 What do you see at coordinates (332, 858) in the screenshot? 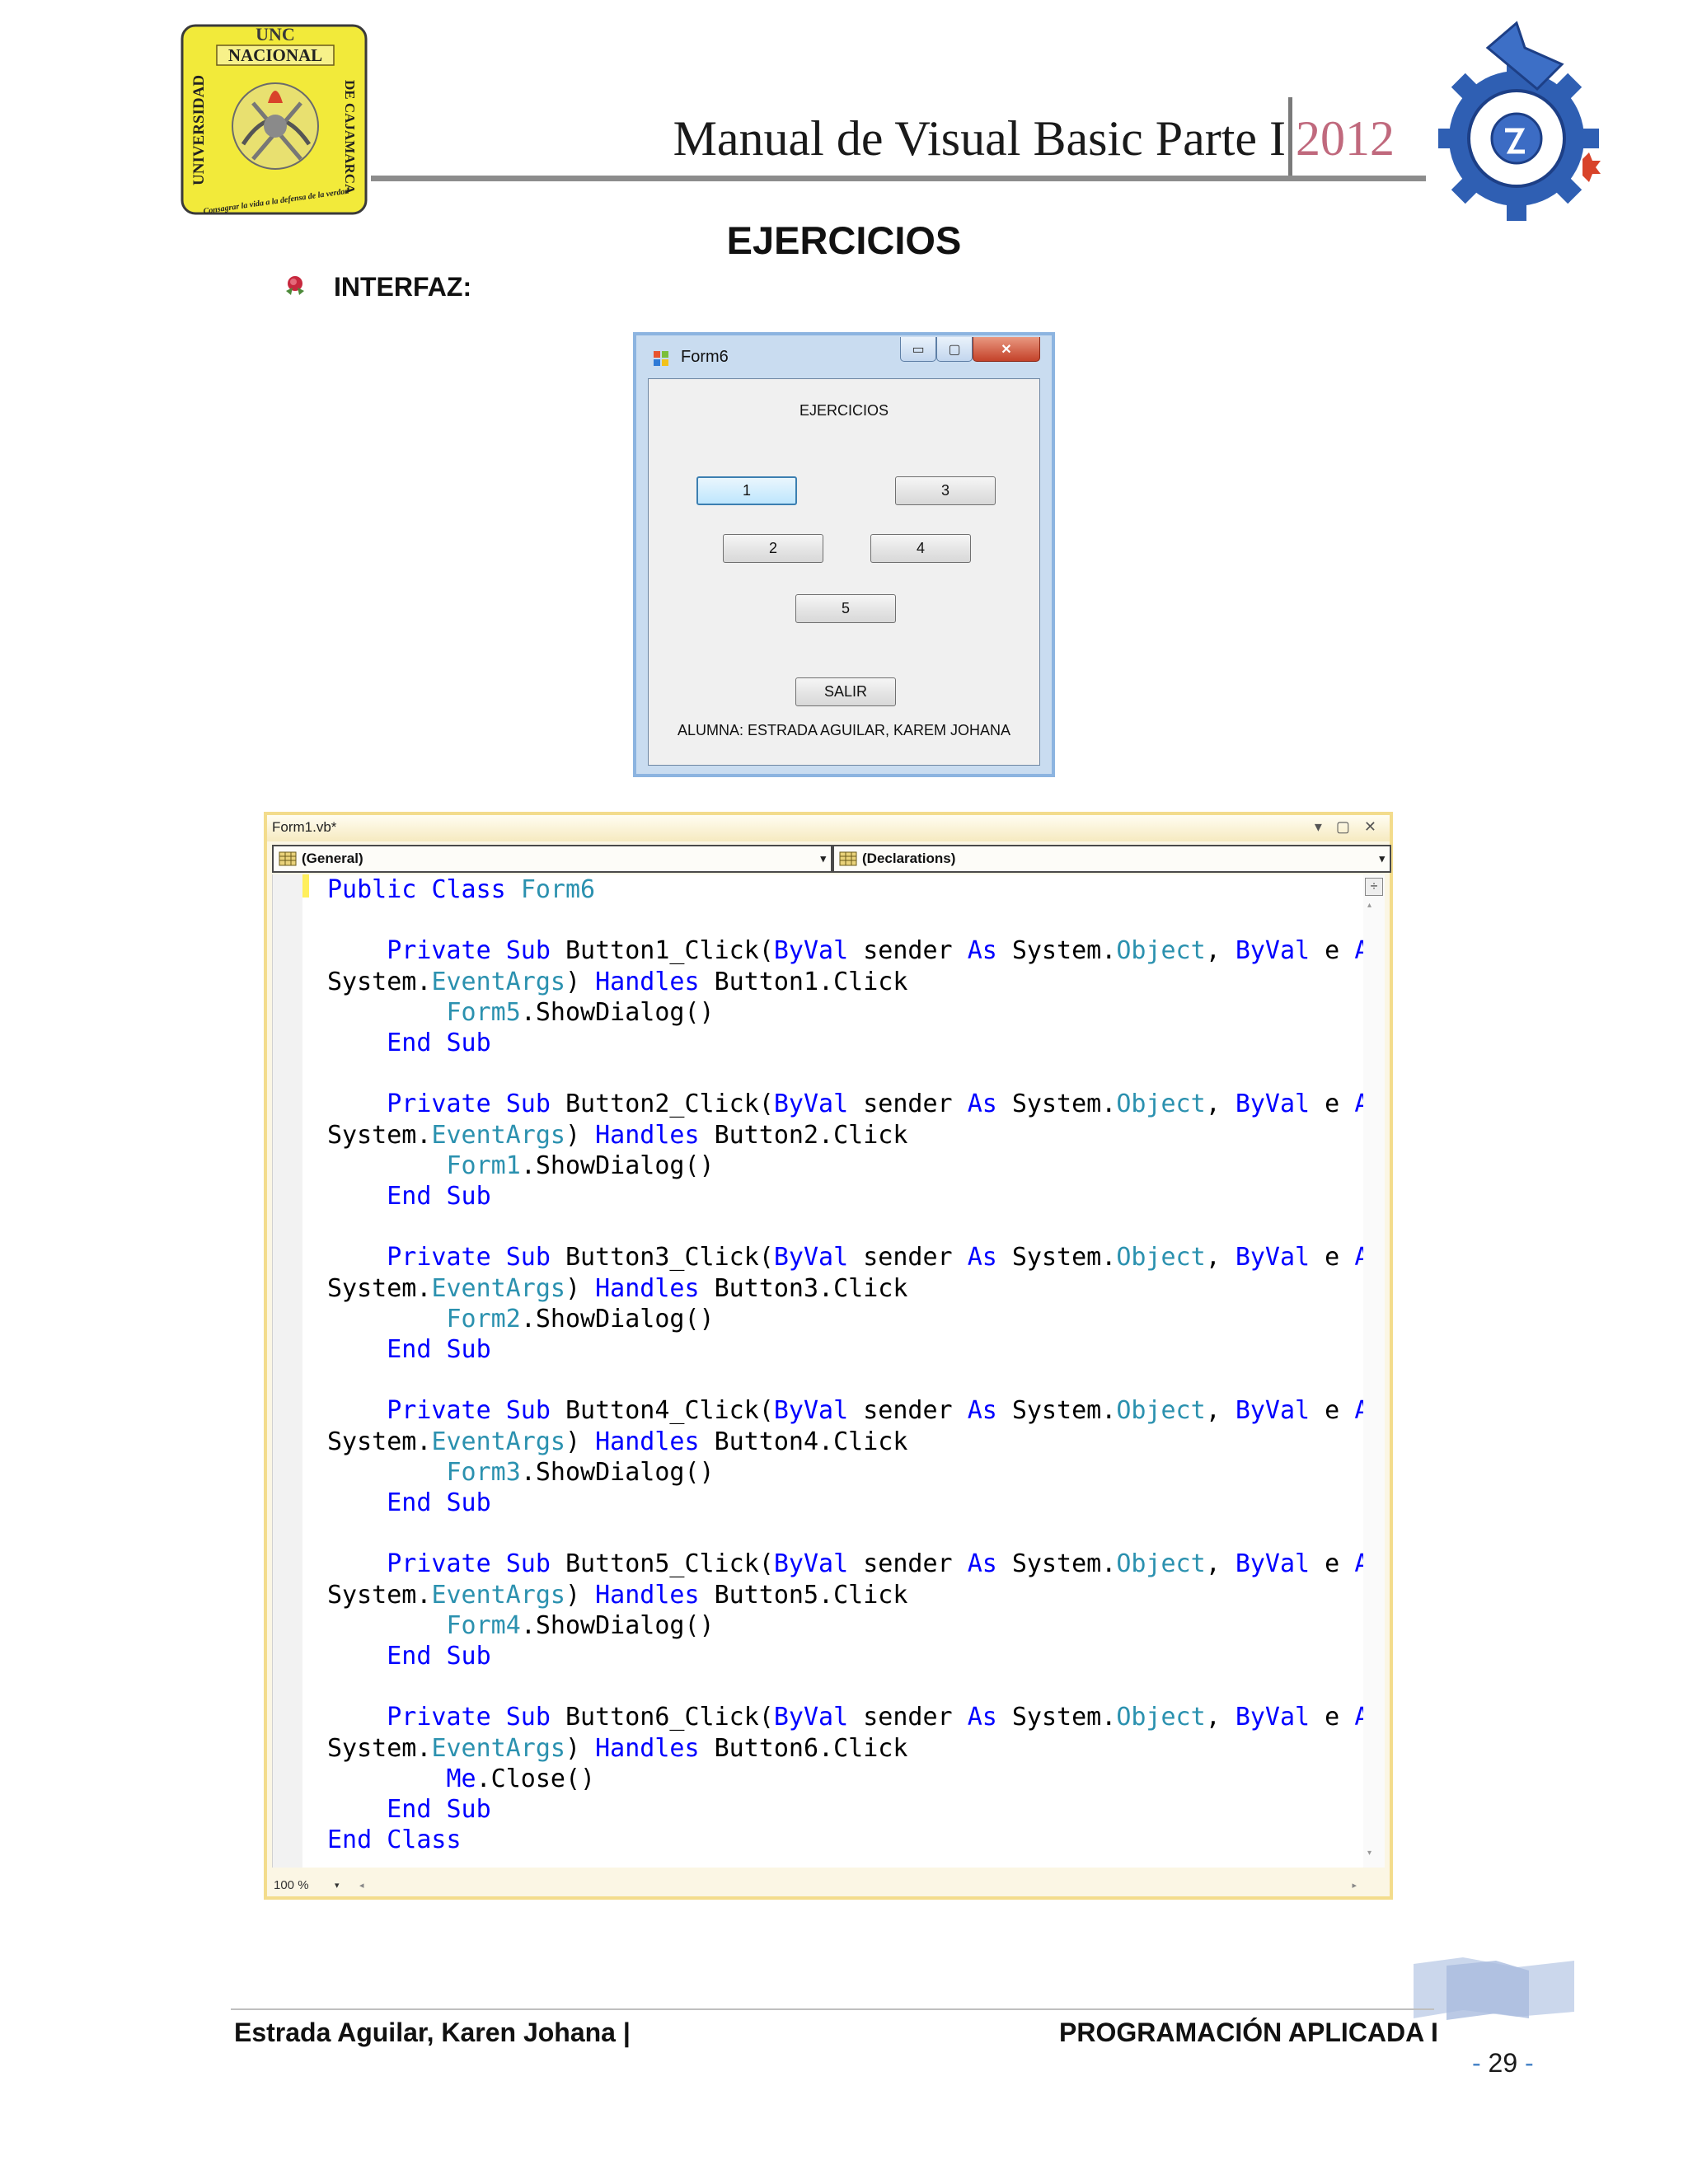
I see `class-name-value: (General)` at bounding box center [332, 858].